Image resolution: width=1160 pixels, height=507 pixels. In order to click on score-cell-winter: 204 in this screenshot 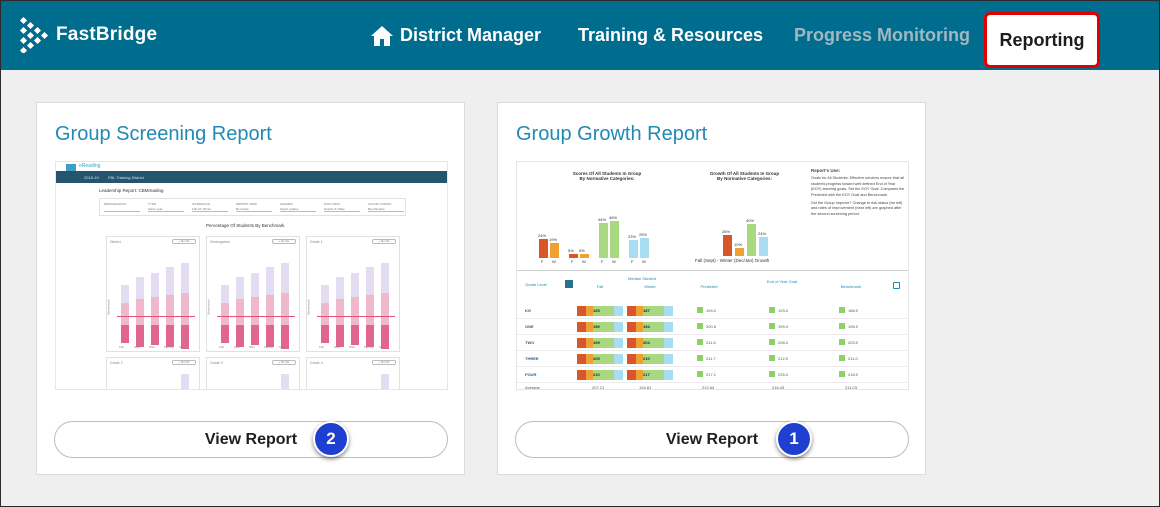, I will do `click(650, 343)`.